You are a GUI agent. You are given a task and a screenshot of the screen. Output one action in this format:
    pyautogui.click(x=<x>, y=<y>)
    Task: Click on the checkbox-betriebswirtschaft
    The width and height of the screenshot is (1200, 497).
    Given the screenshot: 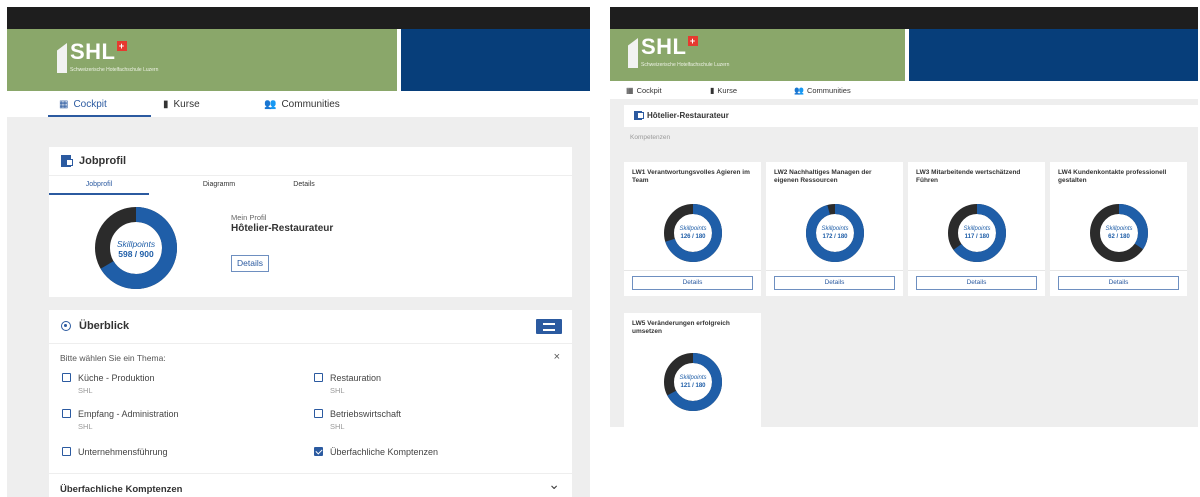 What is the action you would take?
    pyautogui.click(x=318, y=413)
    